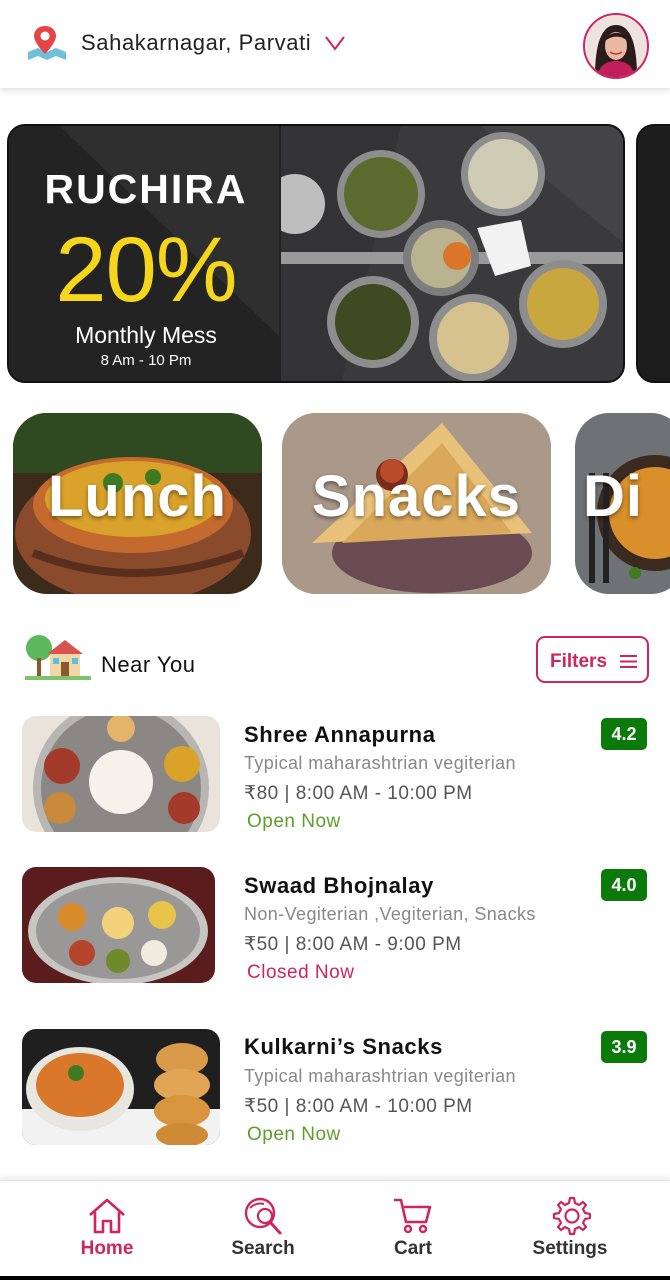  I want to click on screen-bottom-edge, so click(335, 1278).